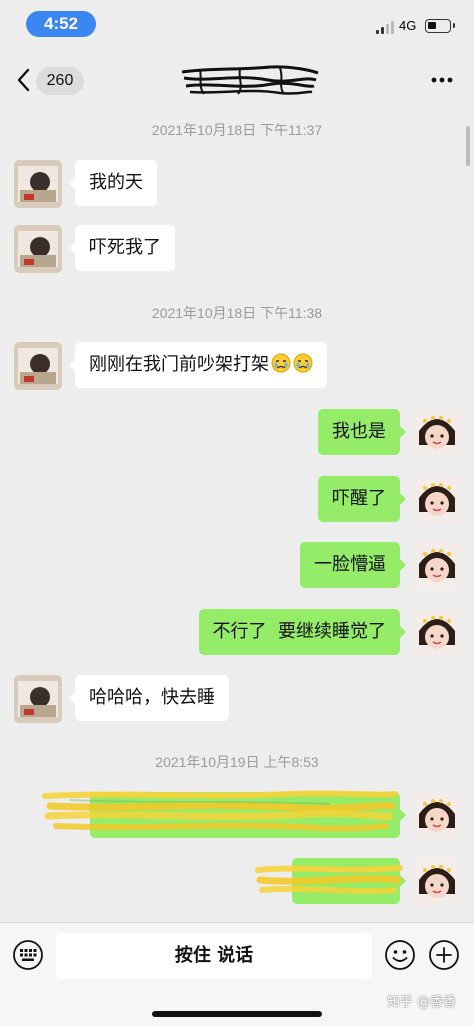 Image resolution: width=474 pixels, height=1026 pixels. I want to click on message-text: 刚刚在我门前吵架打架, so click(179, 364).